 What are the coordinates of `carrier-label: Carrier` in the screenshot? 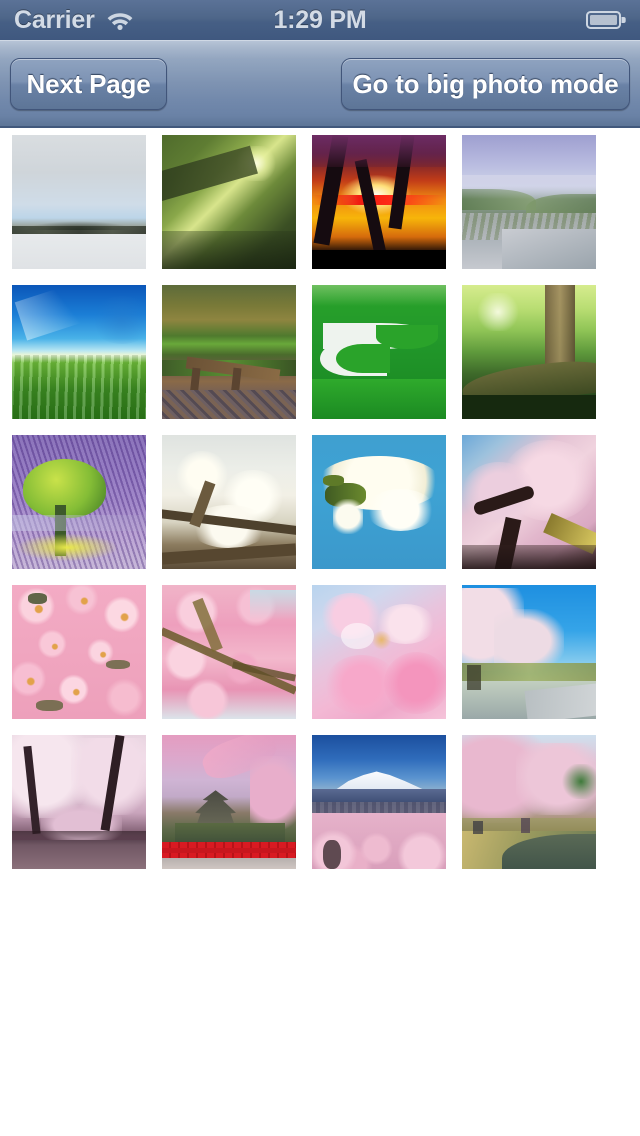 It's located at (54, 19).